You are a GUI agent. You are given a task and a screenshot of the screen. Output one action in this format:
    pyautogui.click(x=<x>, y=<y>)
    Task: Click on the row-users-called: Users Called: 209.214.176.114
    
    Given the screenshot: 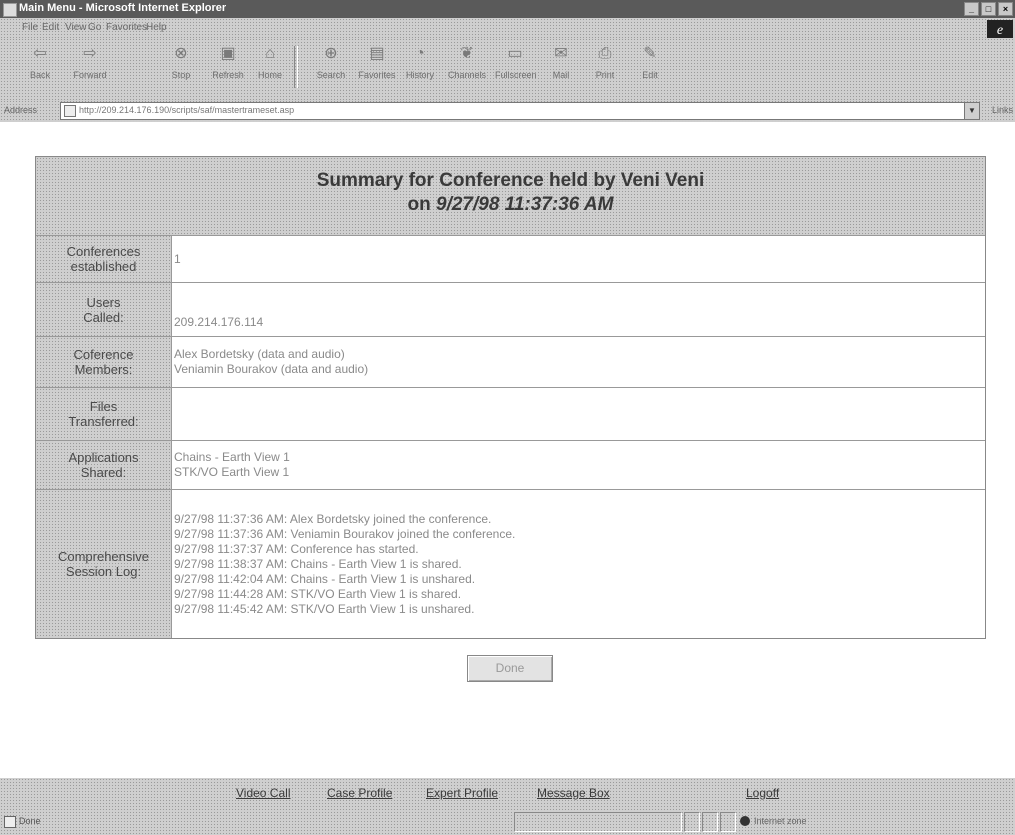 What is the action you would take?
    pyautogui.click(x=510, y=309)
    